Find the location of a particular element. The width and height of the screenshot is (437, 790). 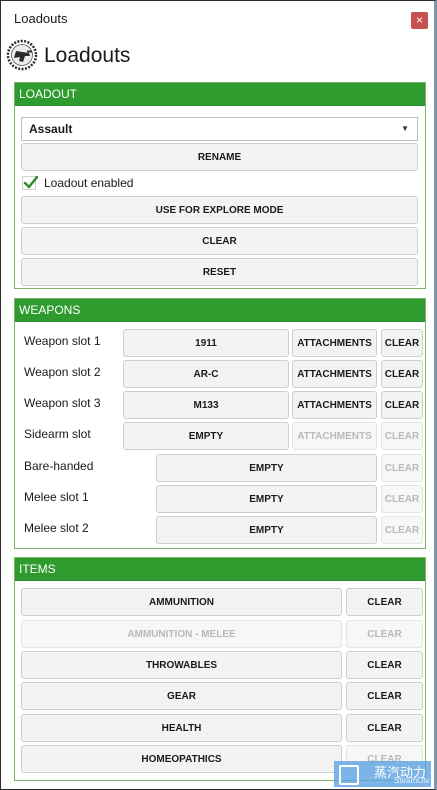

sidearm-slot-attachments-button: ATTACHMENTS is located at coordinates (334, 436).